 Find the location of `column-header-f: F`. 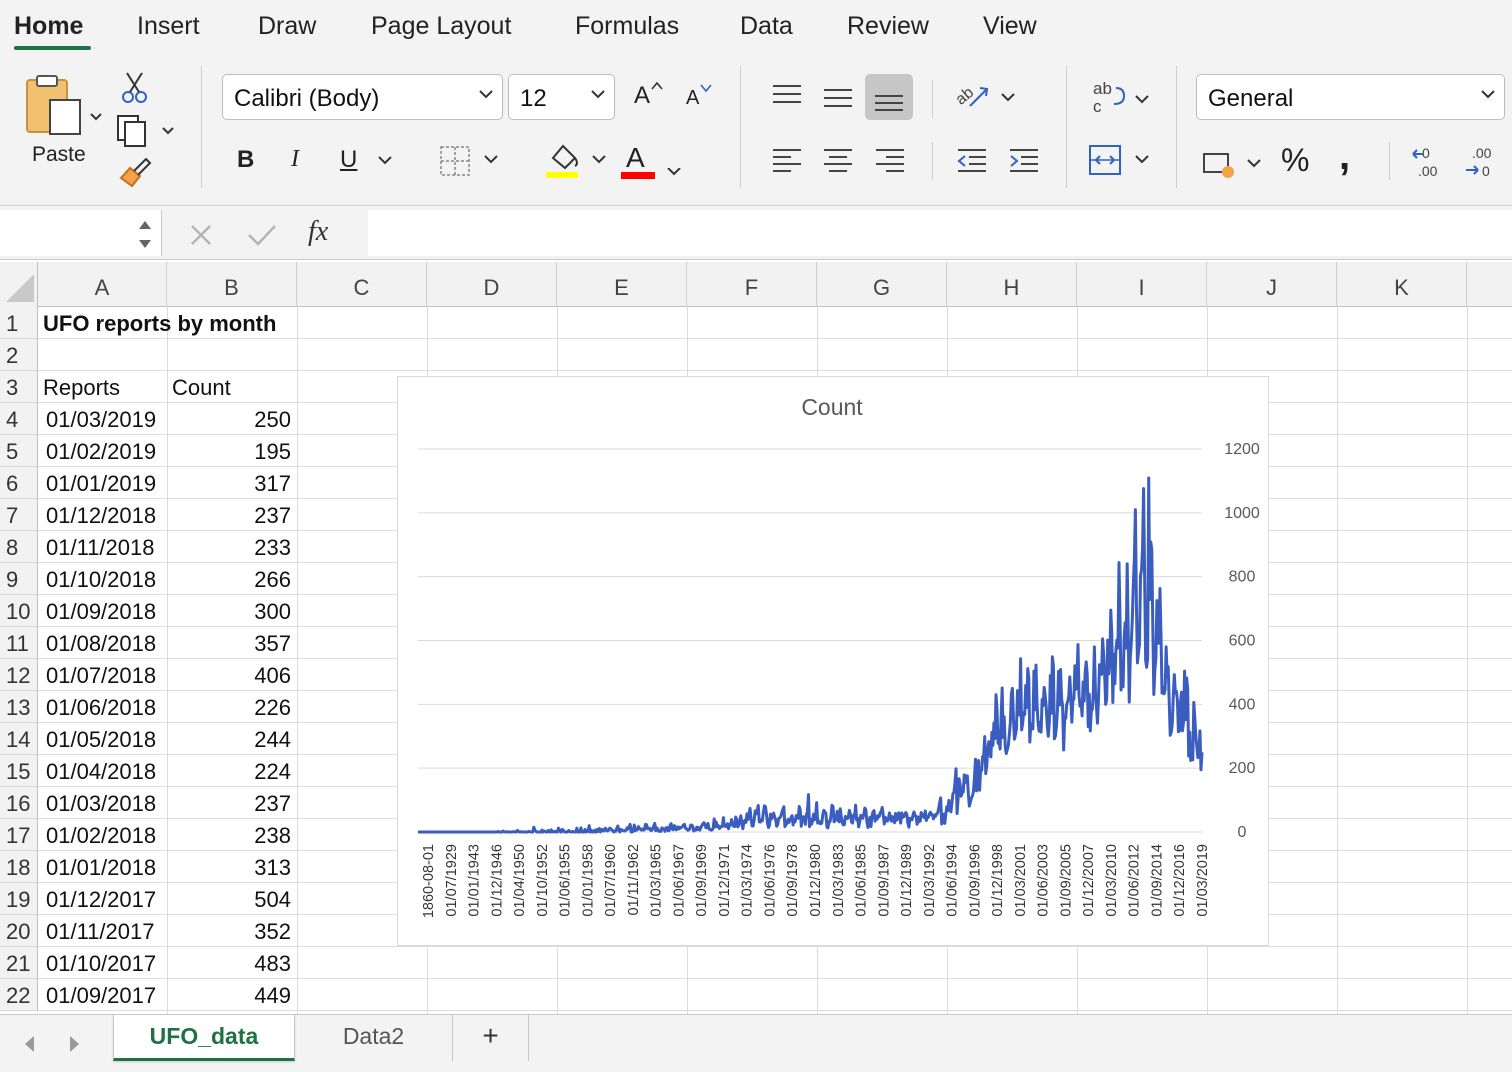

column-header-f: F is located at coordinates (752, 284).